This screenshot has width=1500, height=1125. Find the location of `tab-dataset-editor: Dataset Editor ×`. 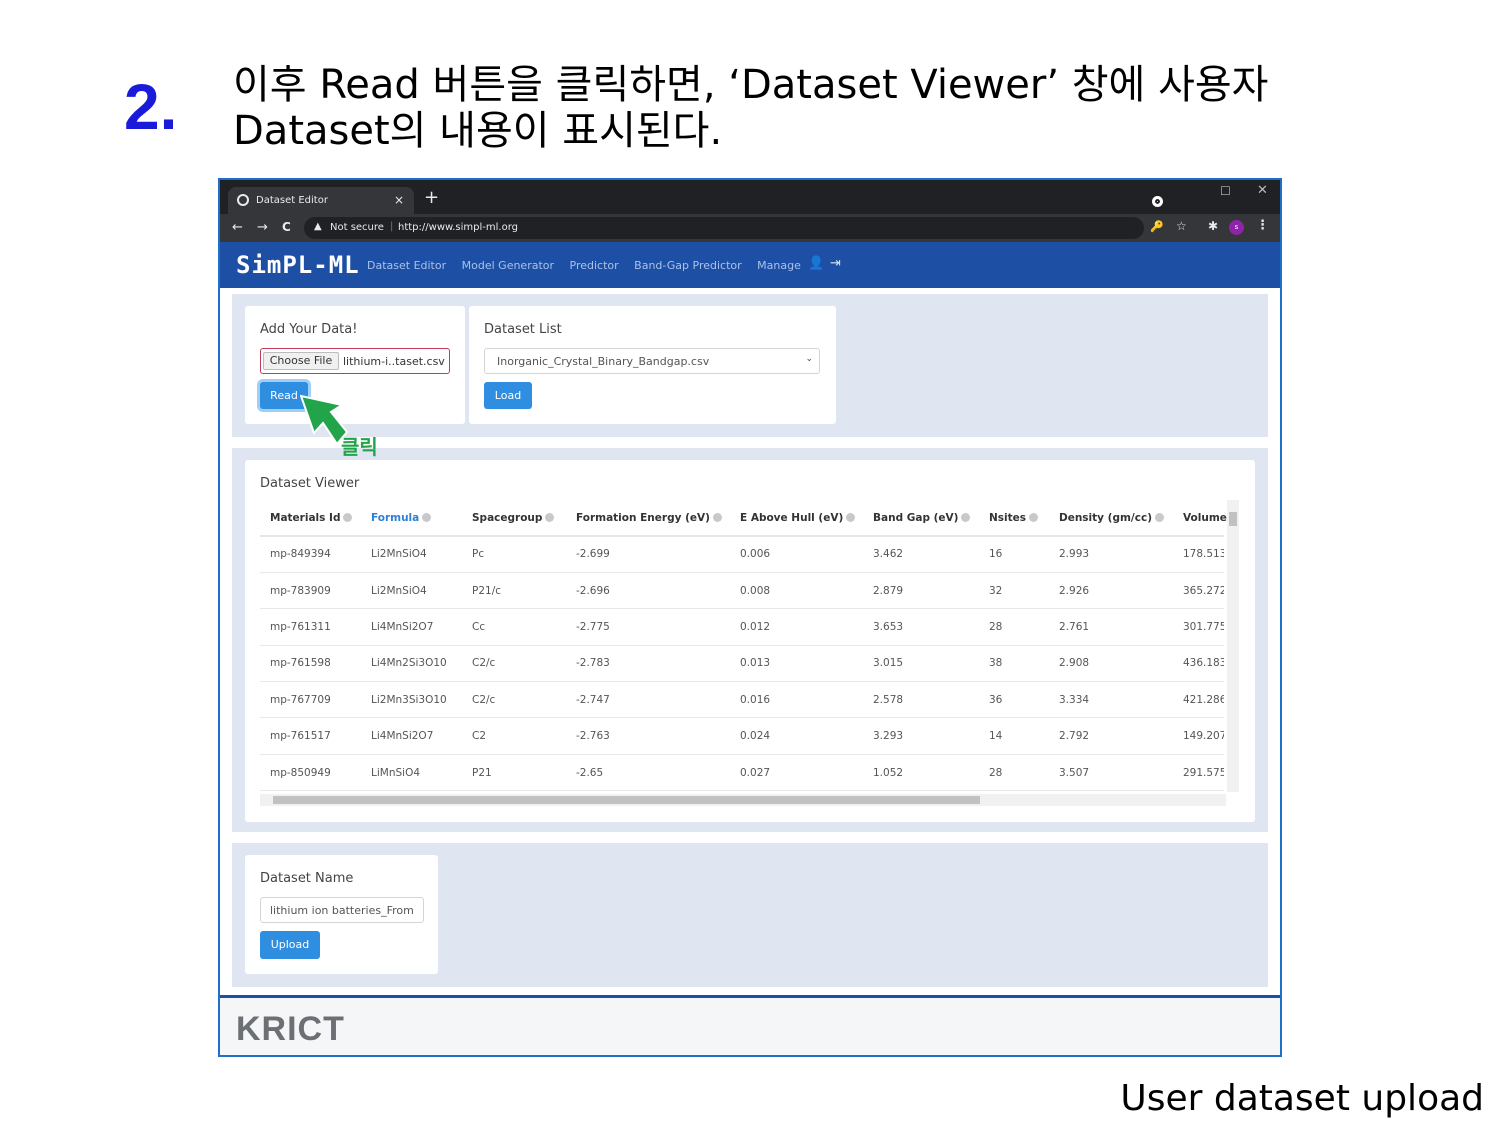

tab-dataset-editor: Dataset Editor × is located at coordinates (321, 200).